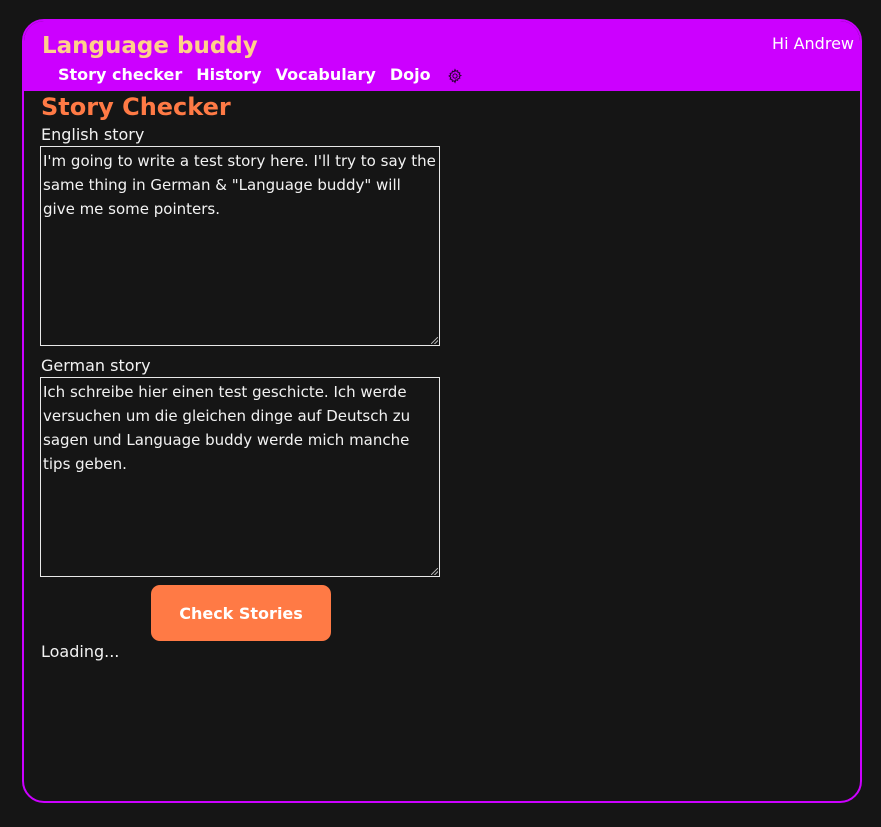  What do you see at coordinates (93, 134) in the screenshot?
I see `english-story-label: English story` at bounding box center [93, 134].